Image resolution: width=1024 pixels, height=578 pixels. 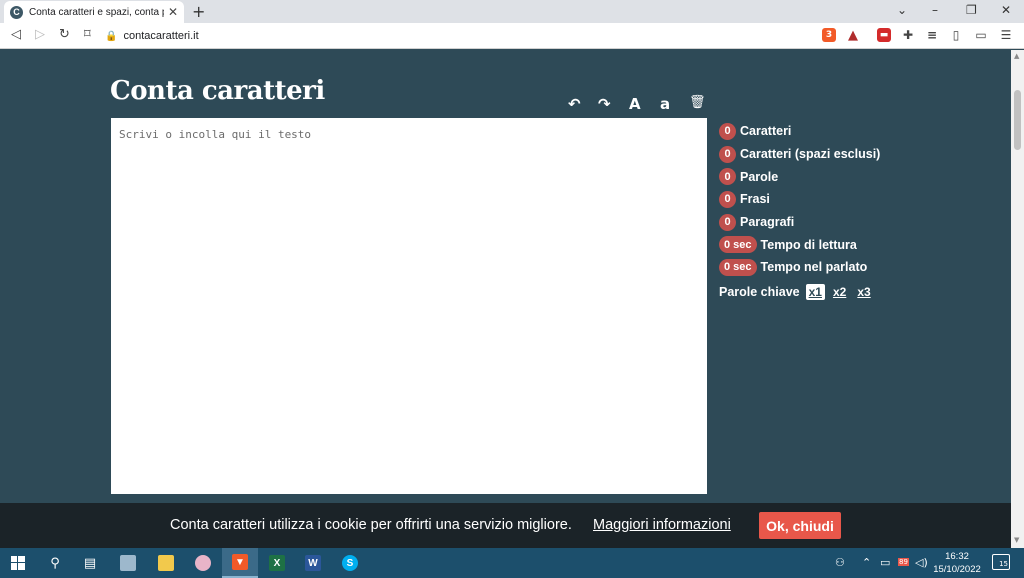 I want to click on shields-badge: 3, so click(x=829, y=35).